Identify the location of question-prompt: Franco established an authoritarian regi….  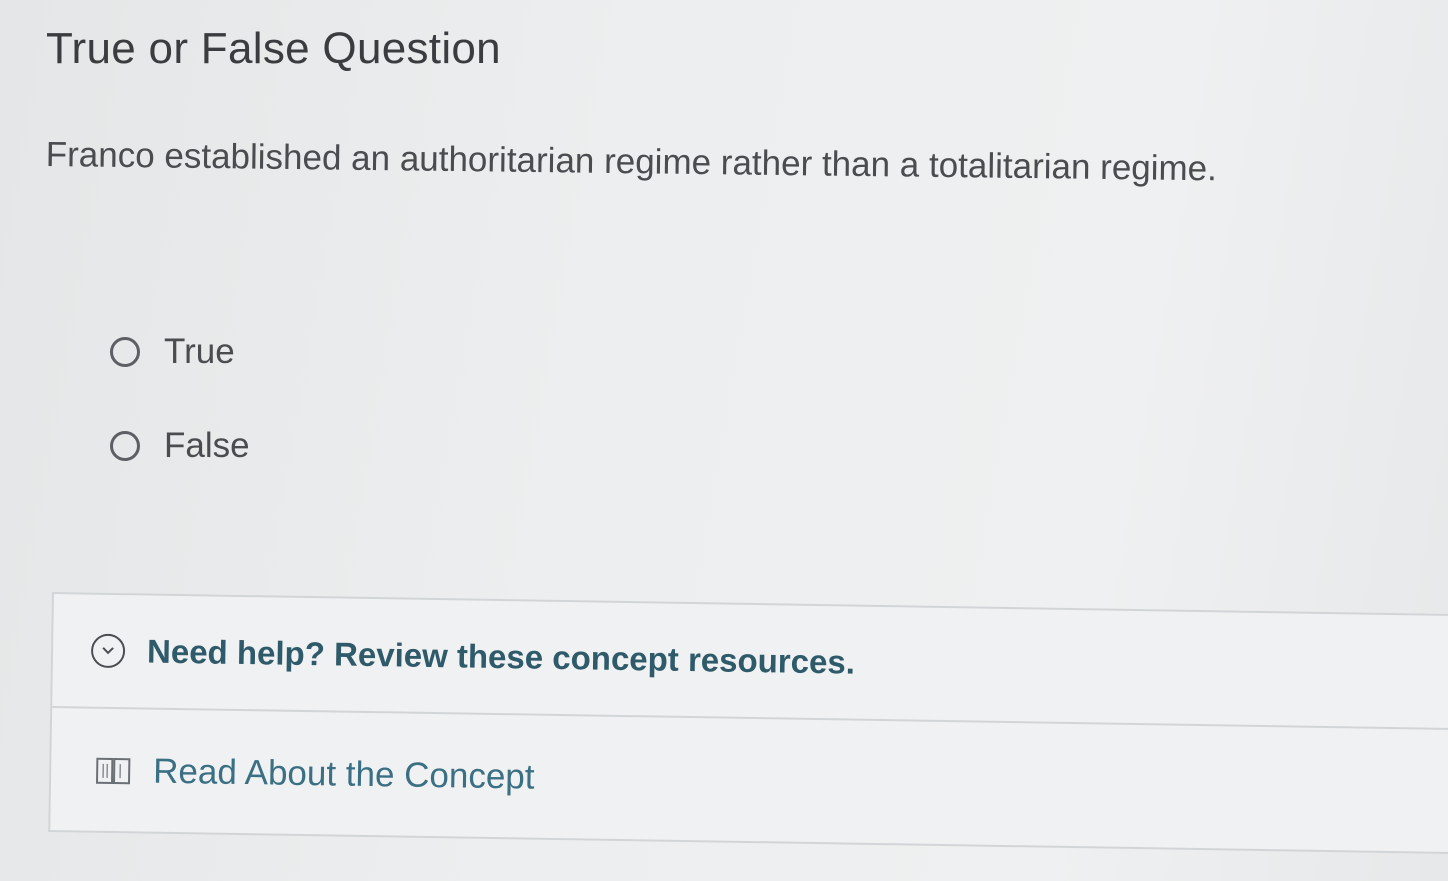
(631, 162).